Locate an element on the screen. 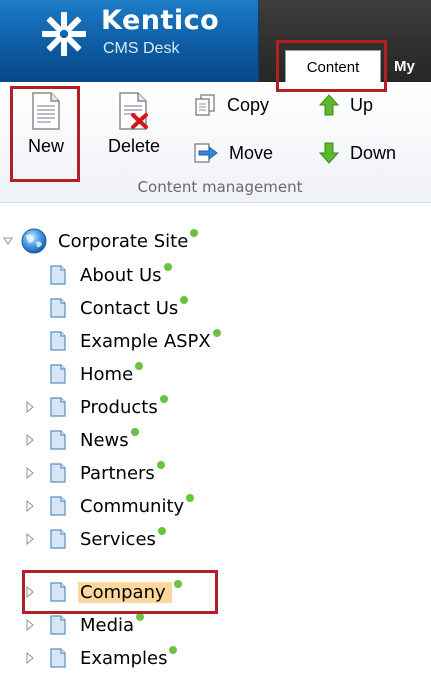 This screenshot has width=431, height=673. down-label: Down is located at coordinates (373, 152).